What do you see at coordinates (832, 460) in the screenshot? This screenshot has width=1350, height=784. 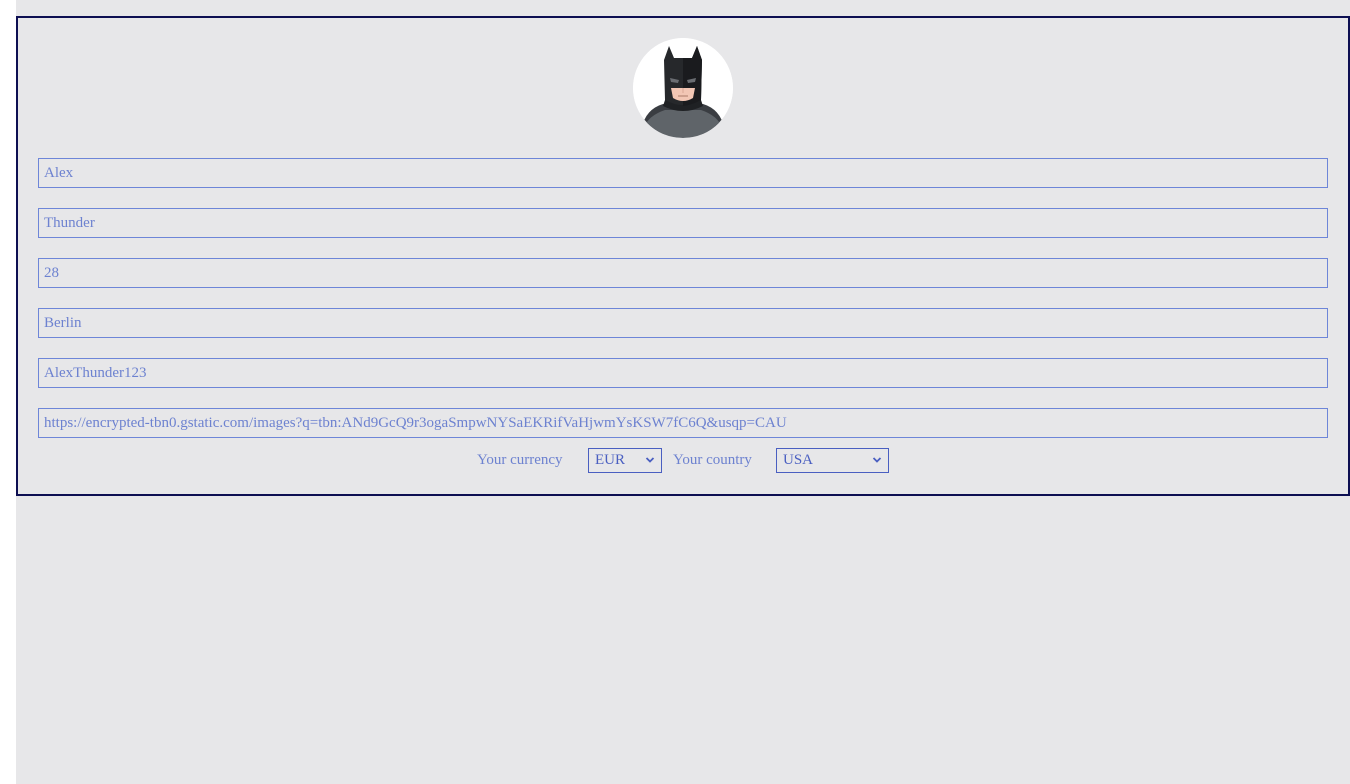 I see `country-select: USA` at bounding box center [832, 460].